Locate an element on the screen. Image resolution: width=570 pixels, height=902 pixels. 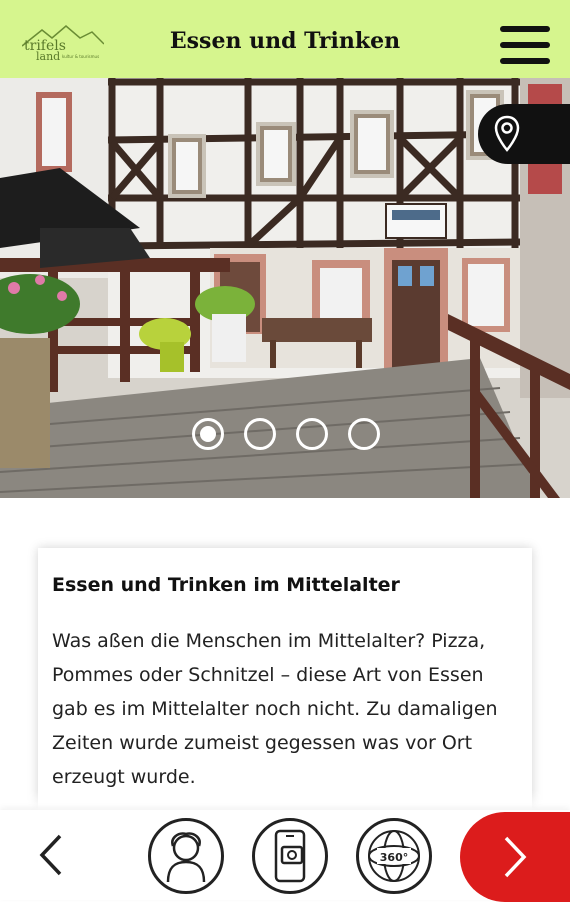
carousel-dot-fill is located at coordinates (208, 434).